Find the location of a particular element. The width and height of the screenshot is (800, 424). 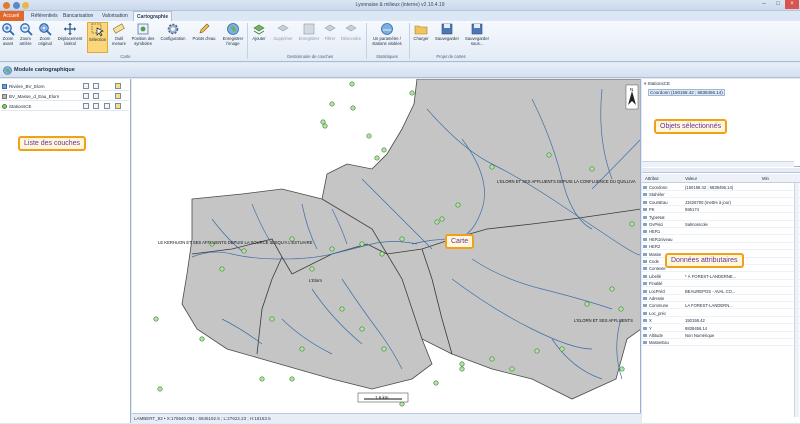

layer-row: StationsCE is located at coordinates (65, 106).